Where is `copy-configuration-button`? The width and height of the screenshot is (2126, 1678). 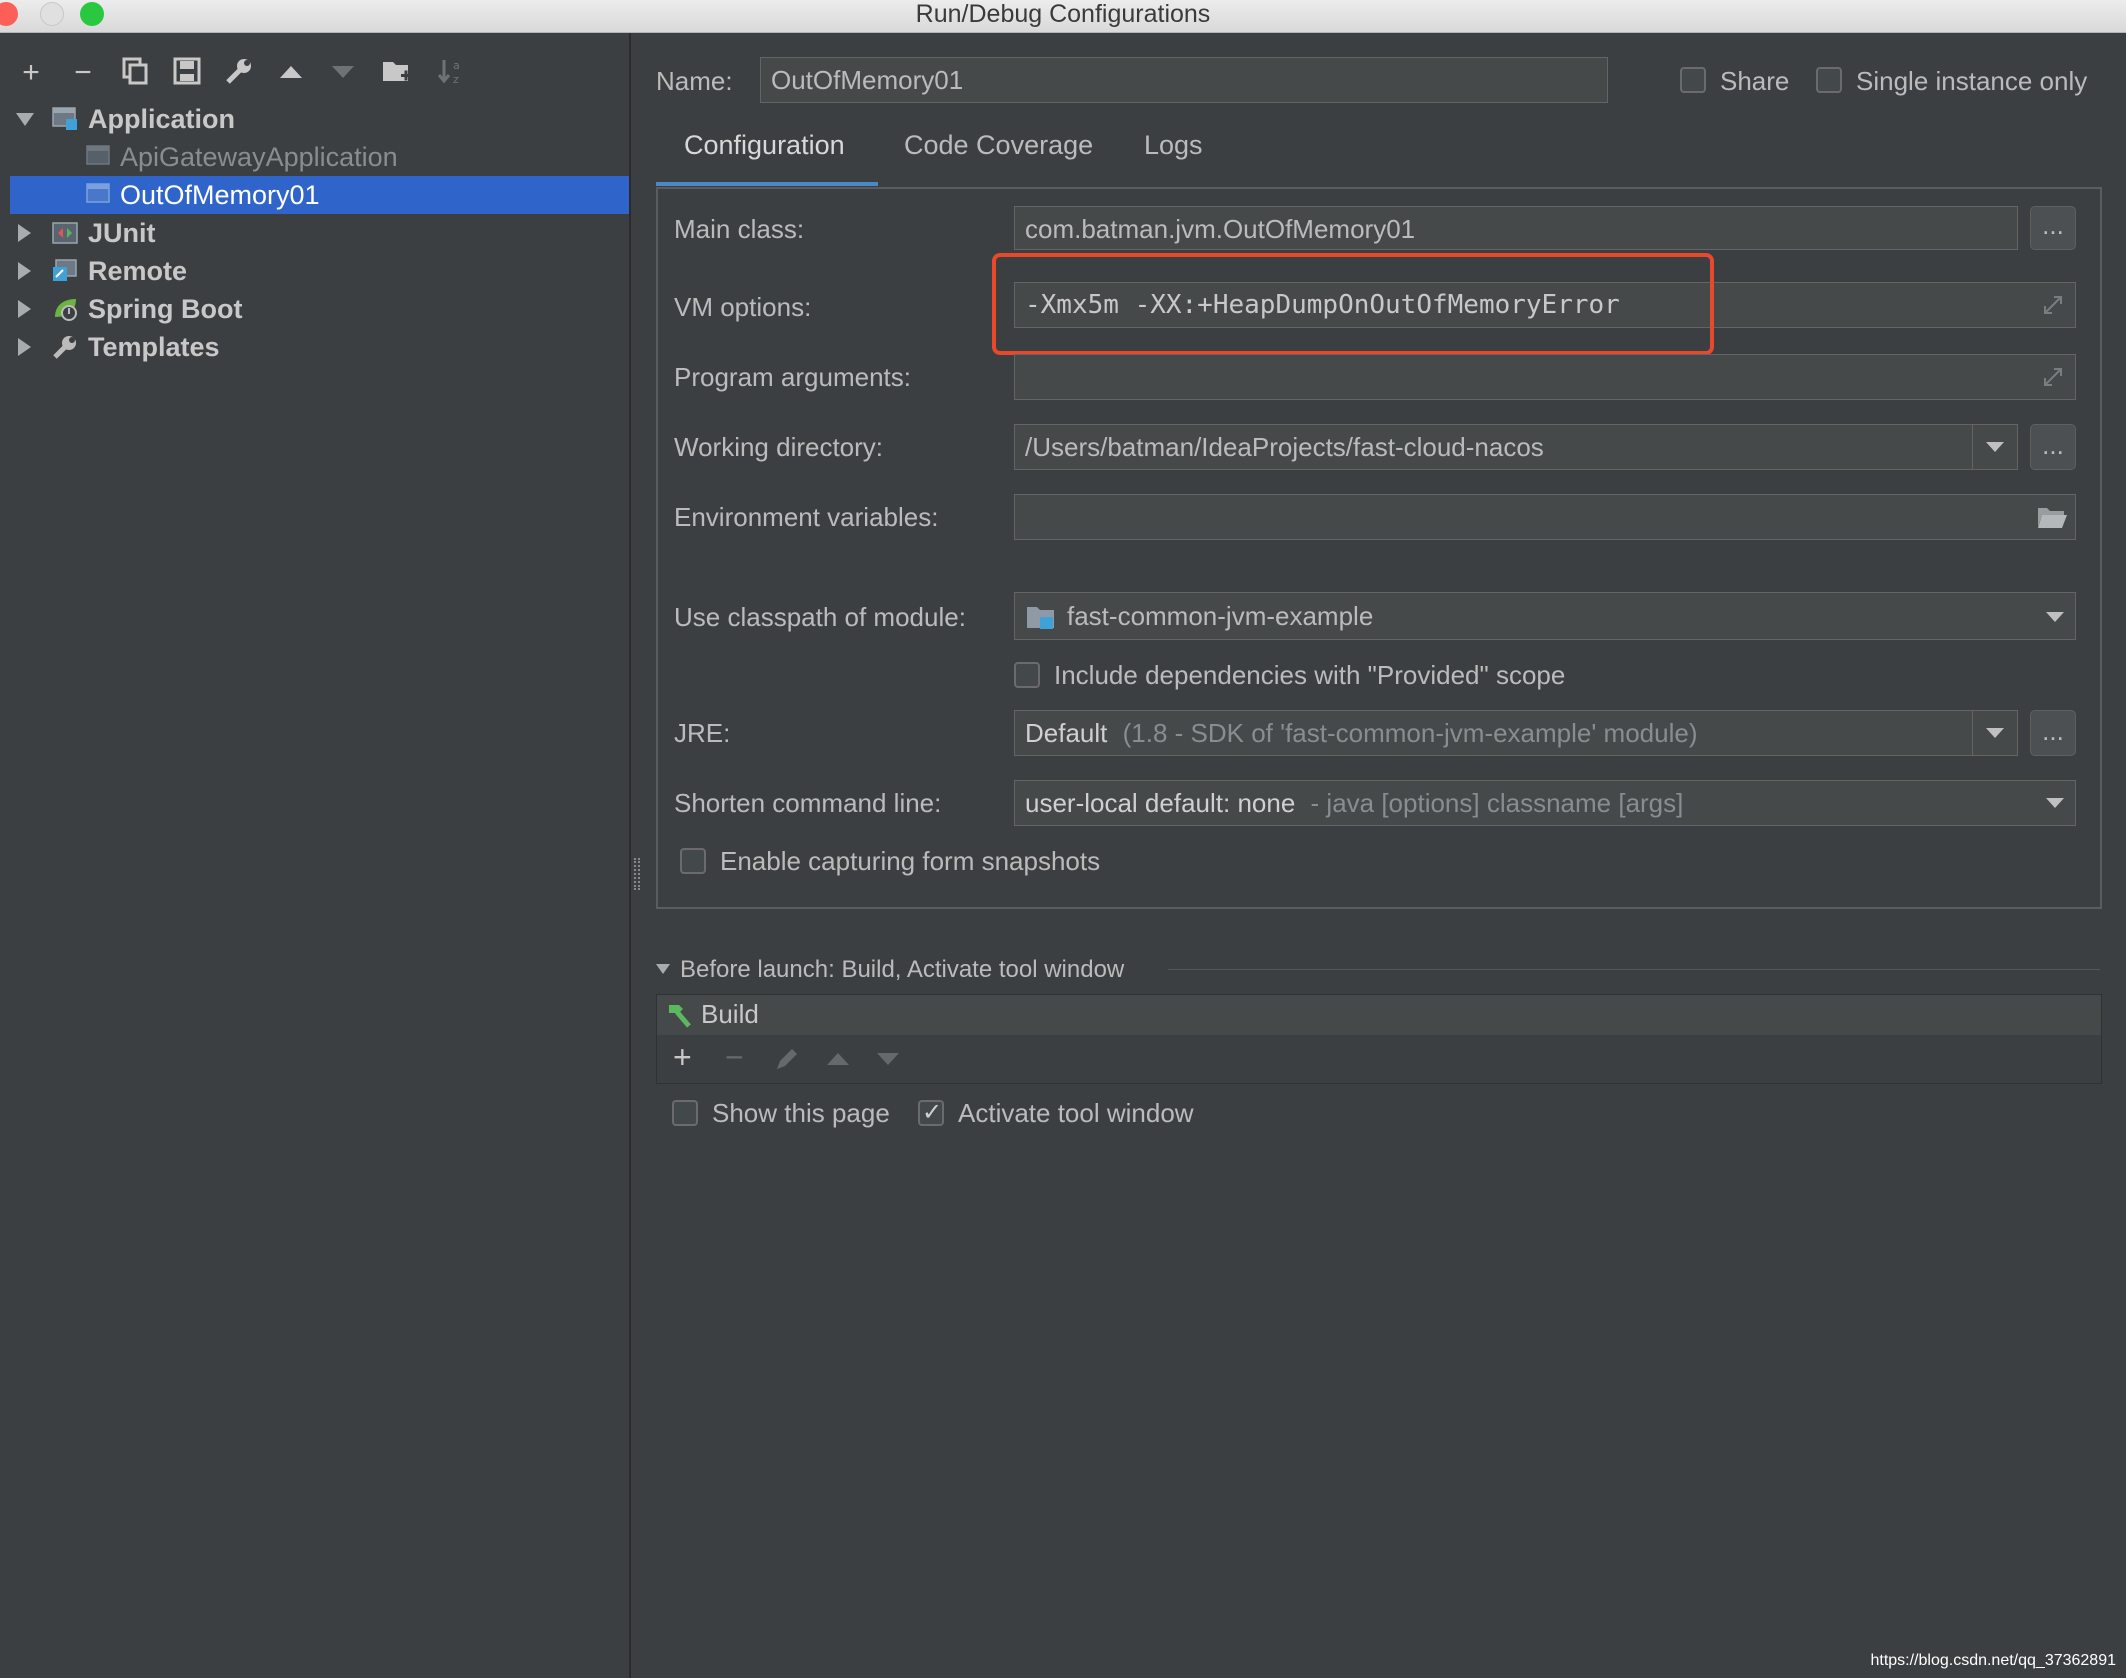 copy-configuration-button is located at coordinates (135, 73).